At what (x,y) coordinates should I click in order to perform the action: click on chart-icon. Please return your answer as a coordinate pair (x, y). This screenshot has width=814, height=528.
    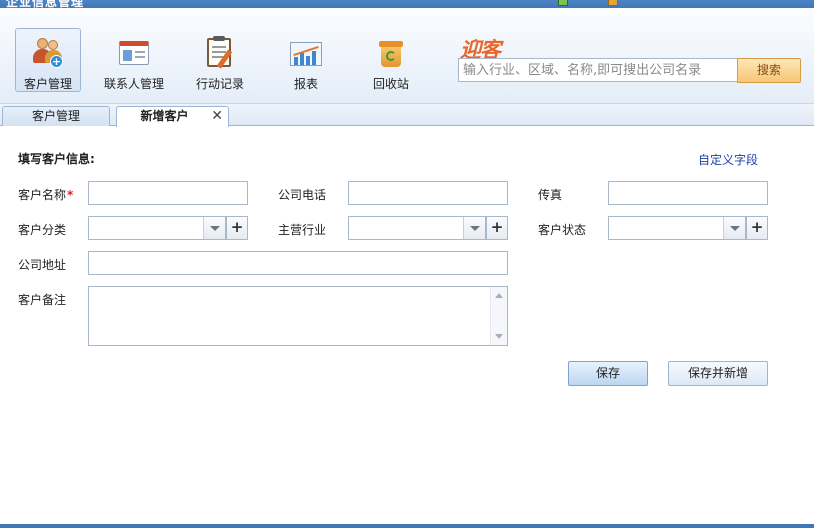
    Looking at the image, I should click on (306, 53).